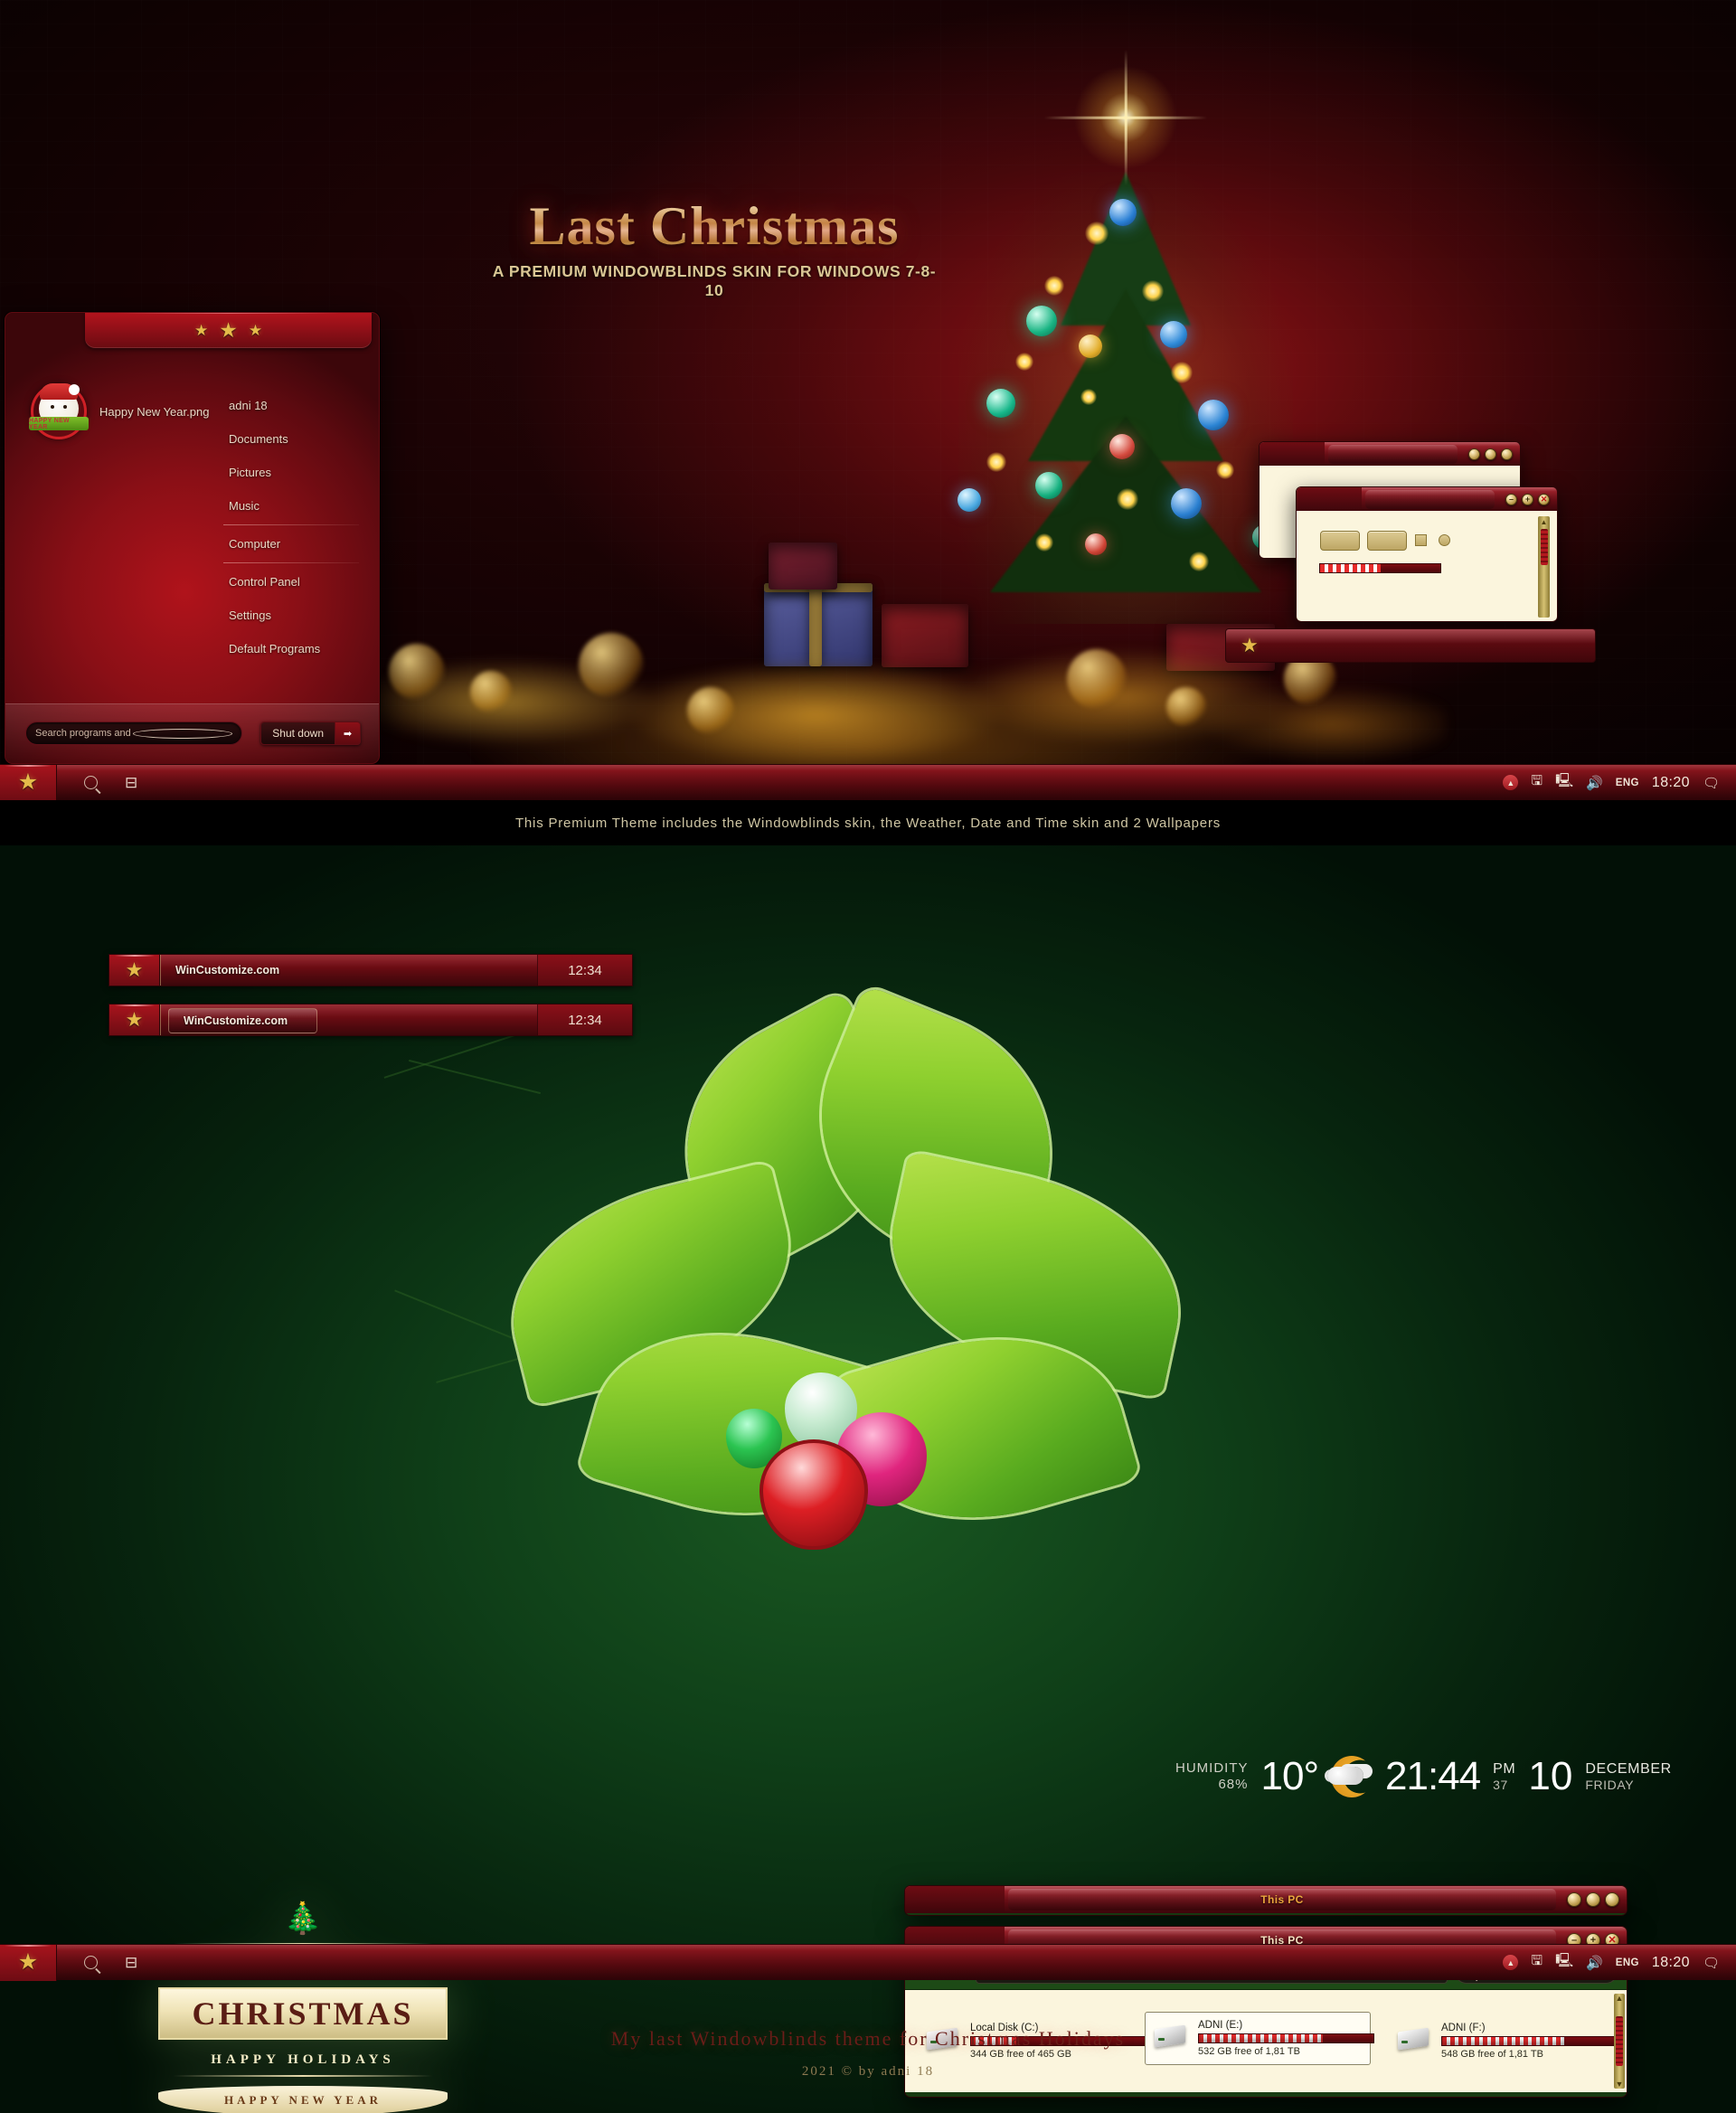 Image resolution: width=1736 pixels, height=2113 pixels. Describe the element at coordinates (814, 1494) in the screenshot. I see `berry-red` at that location.